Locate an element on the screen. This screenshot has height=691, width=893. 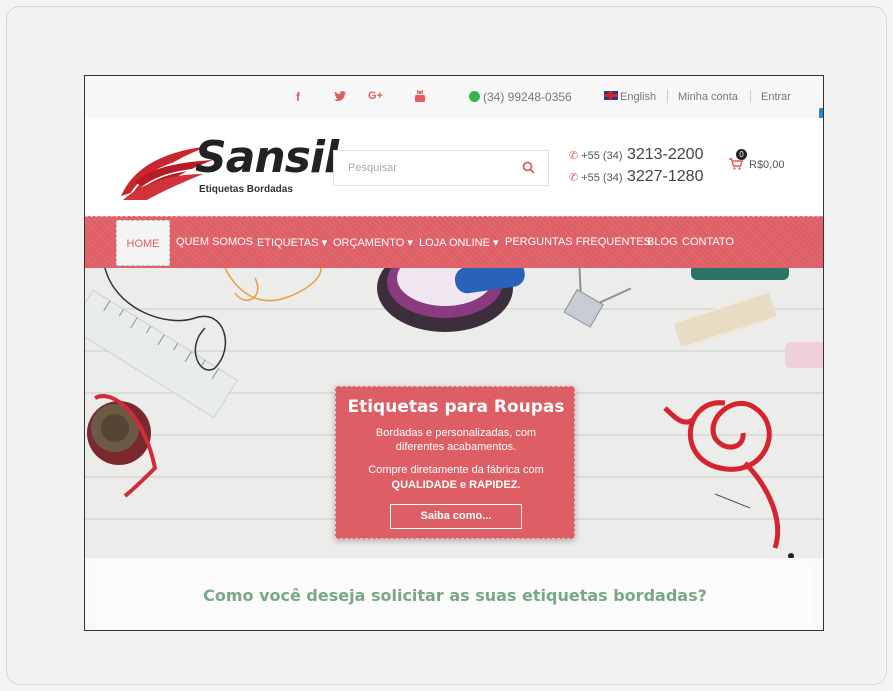
logo-subtitle: Etiquetas Bordadas is located at coordinates (246, 189).